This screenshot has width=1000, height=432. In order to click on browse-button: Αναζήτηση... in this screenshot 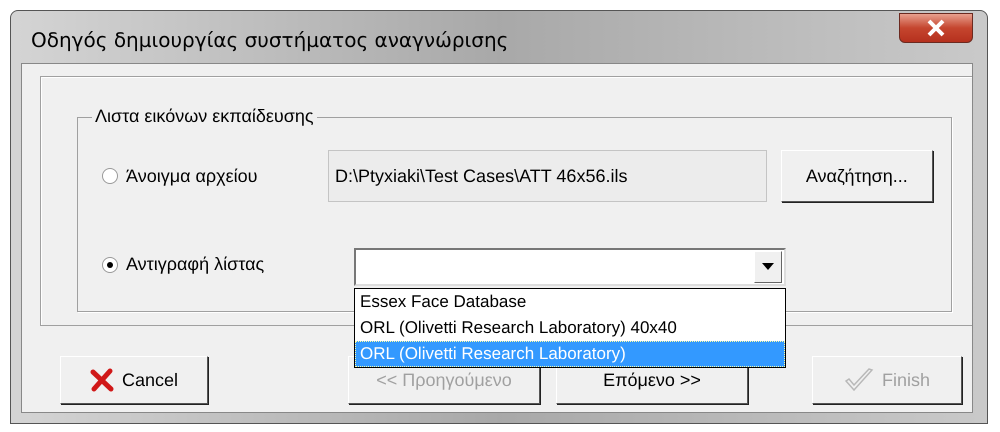, I will do `click(856, 176)`.